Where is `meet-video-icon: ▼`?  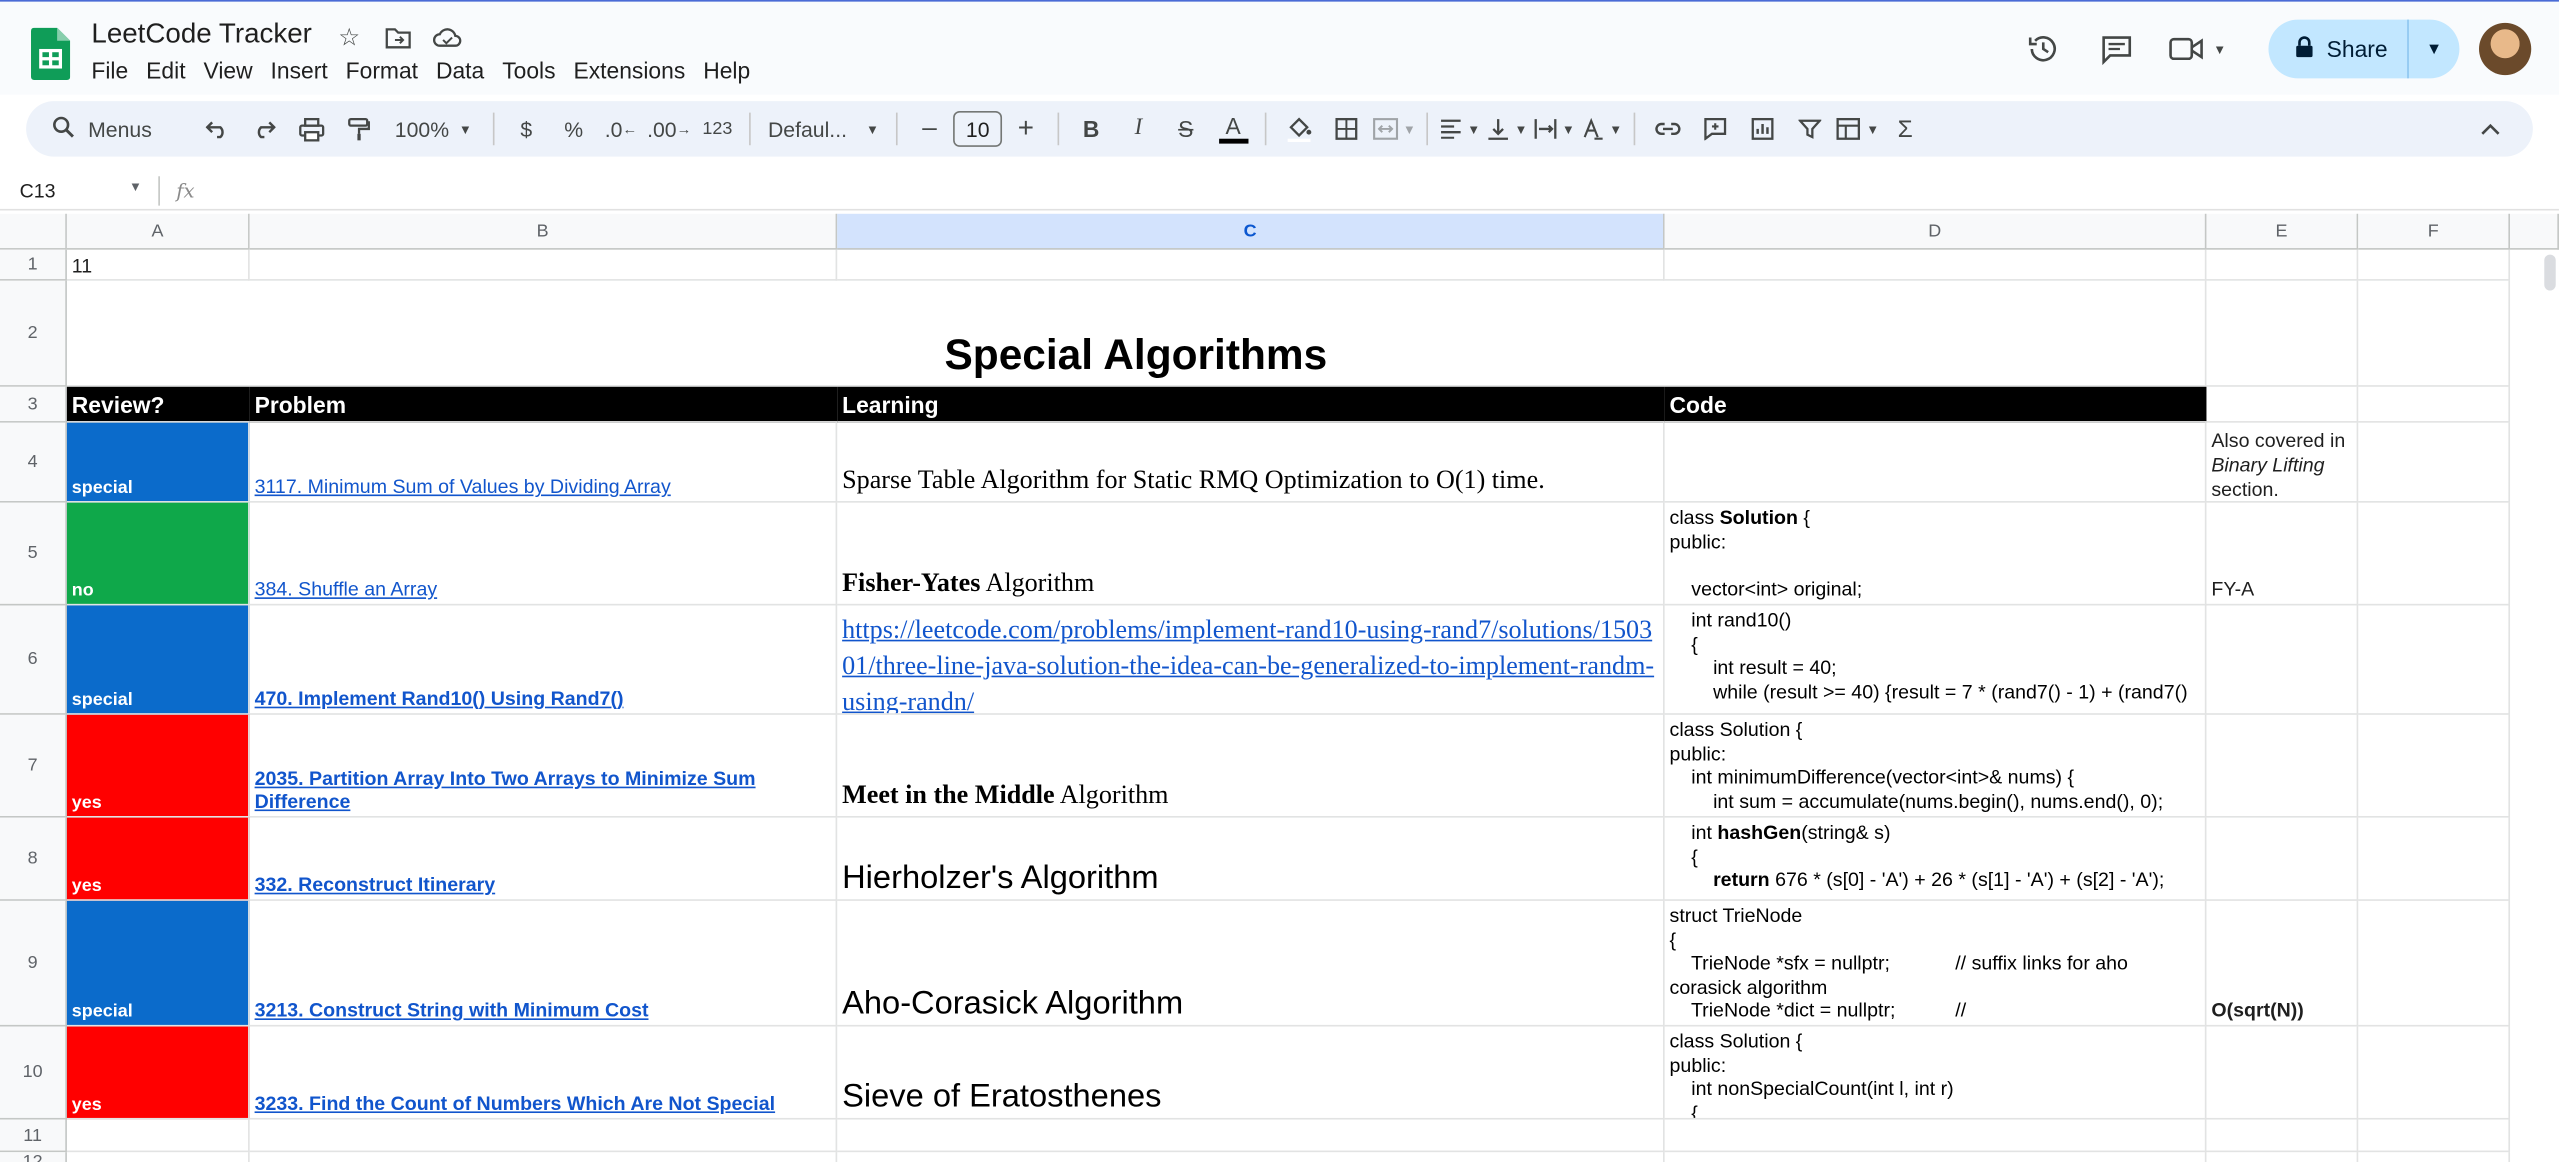 meet-video-icon: ▼ is located at coordinates (2198, 48).